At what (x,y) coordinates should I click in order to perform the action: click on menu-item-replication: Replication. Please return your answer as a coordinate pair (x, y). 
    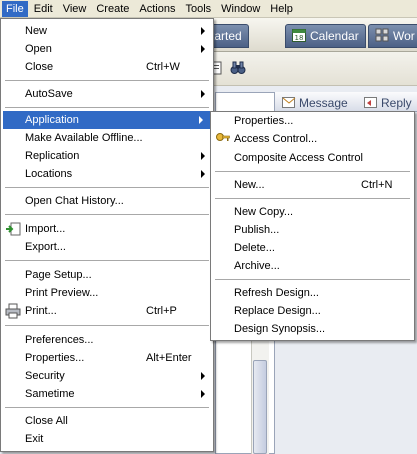
    Looking at the image, I should click on (107, 156).